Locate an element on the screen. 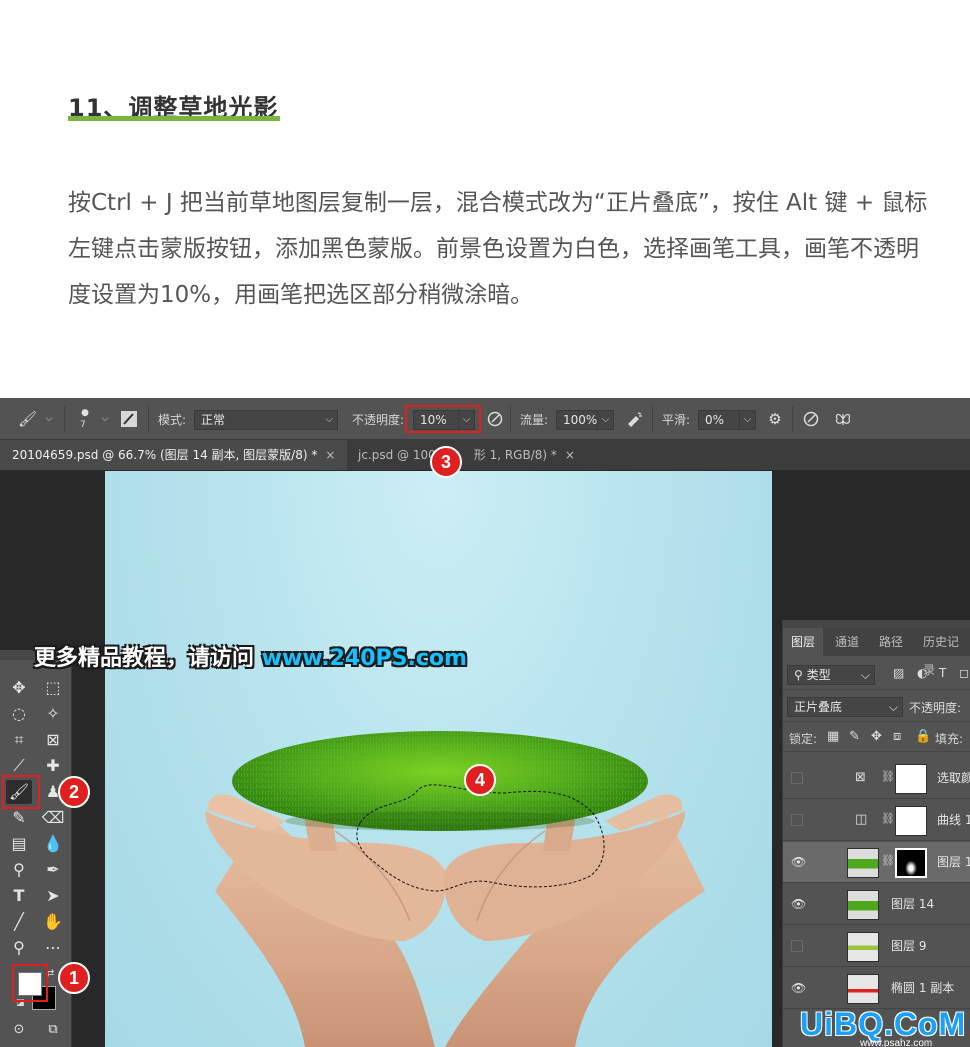  path-selection-tool-icon: ➤ is located at coordinates (53, 896).